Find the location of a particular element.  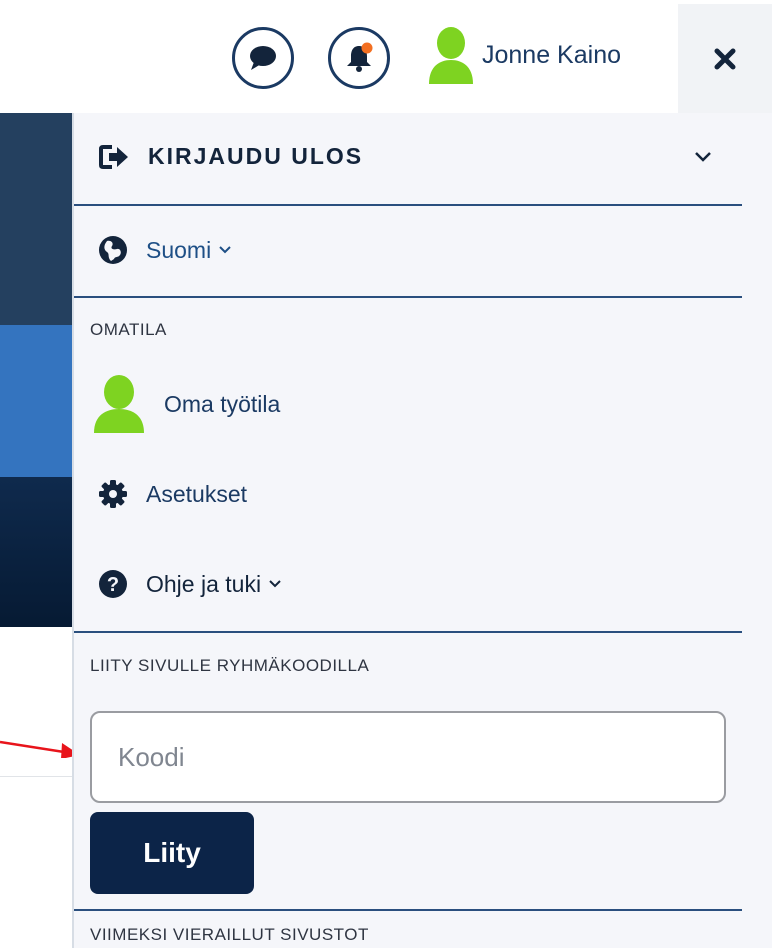

language-selector: Suomi is located at coordinates (164, 250).